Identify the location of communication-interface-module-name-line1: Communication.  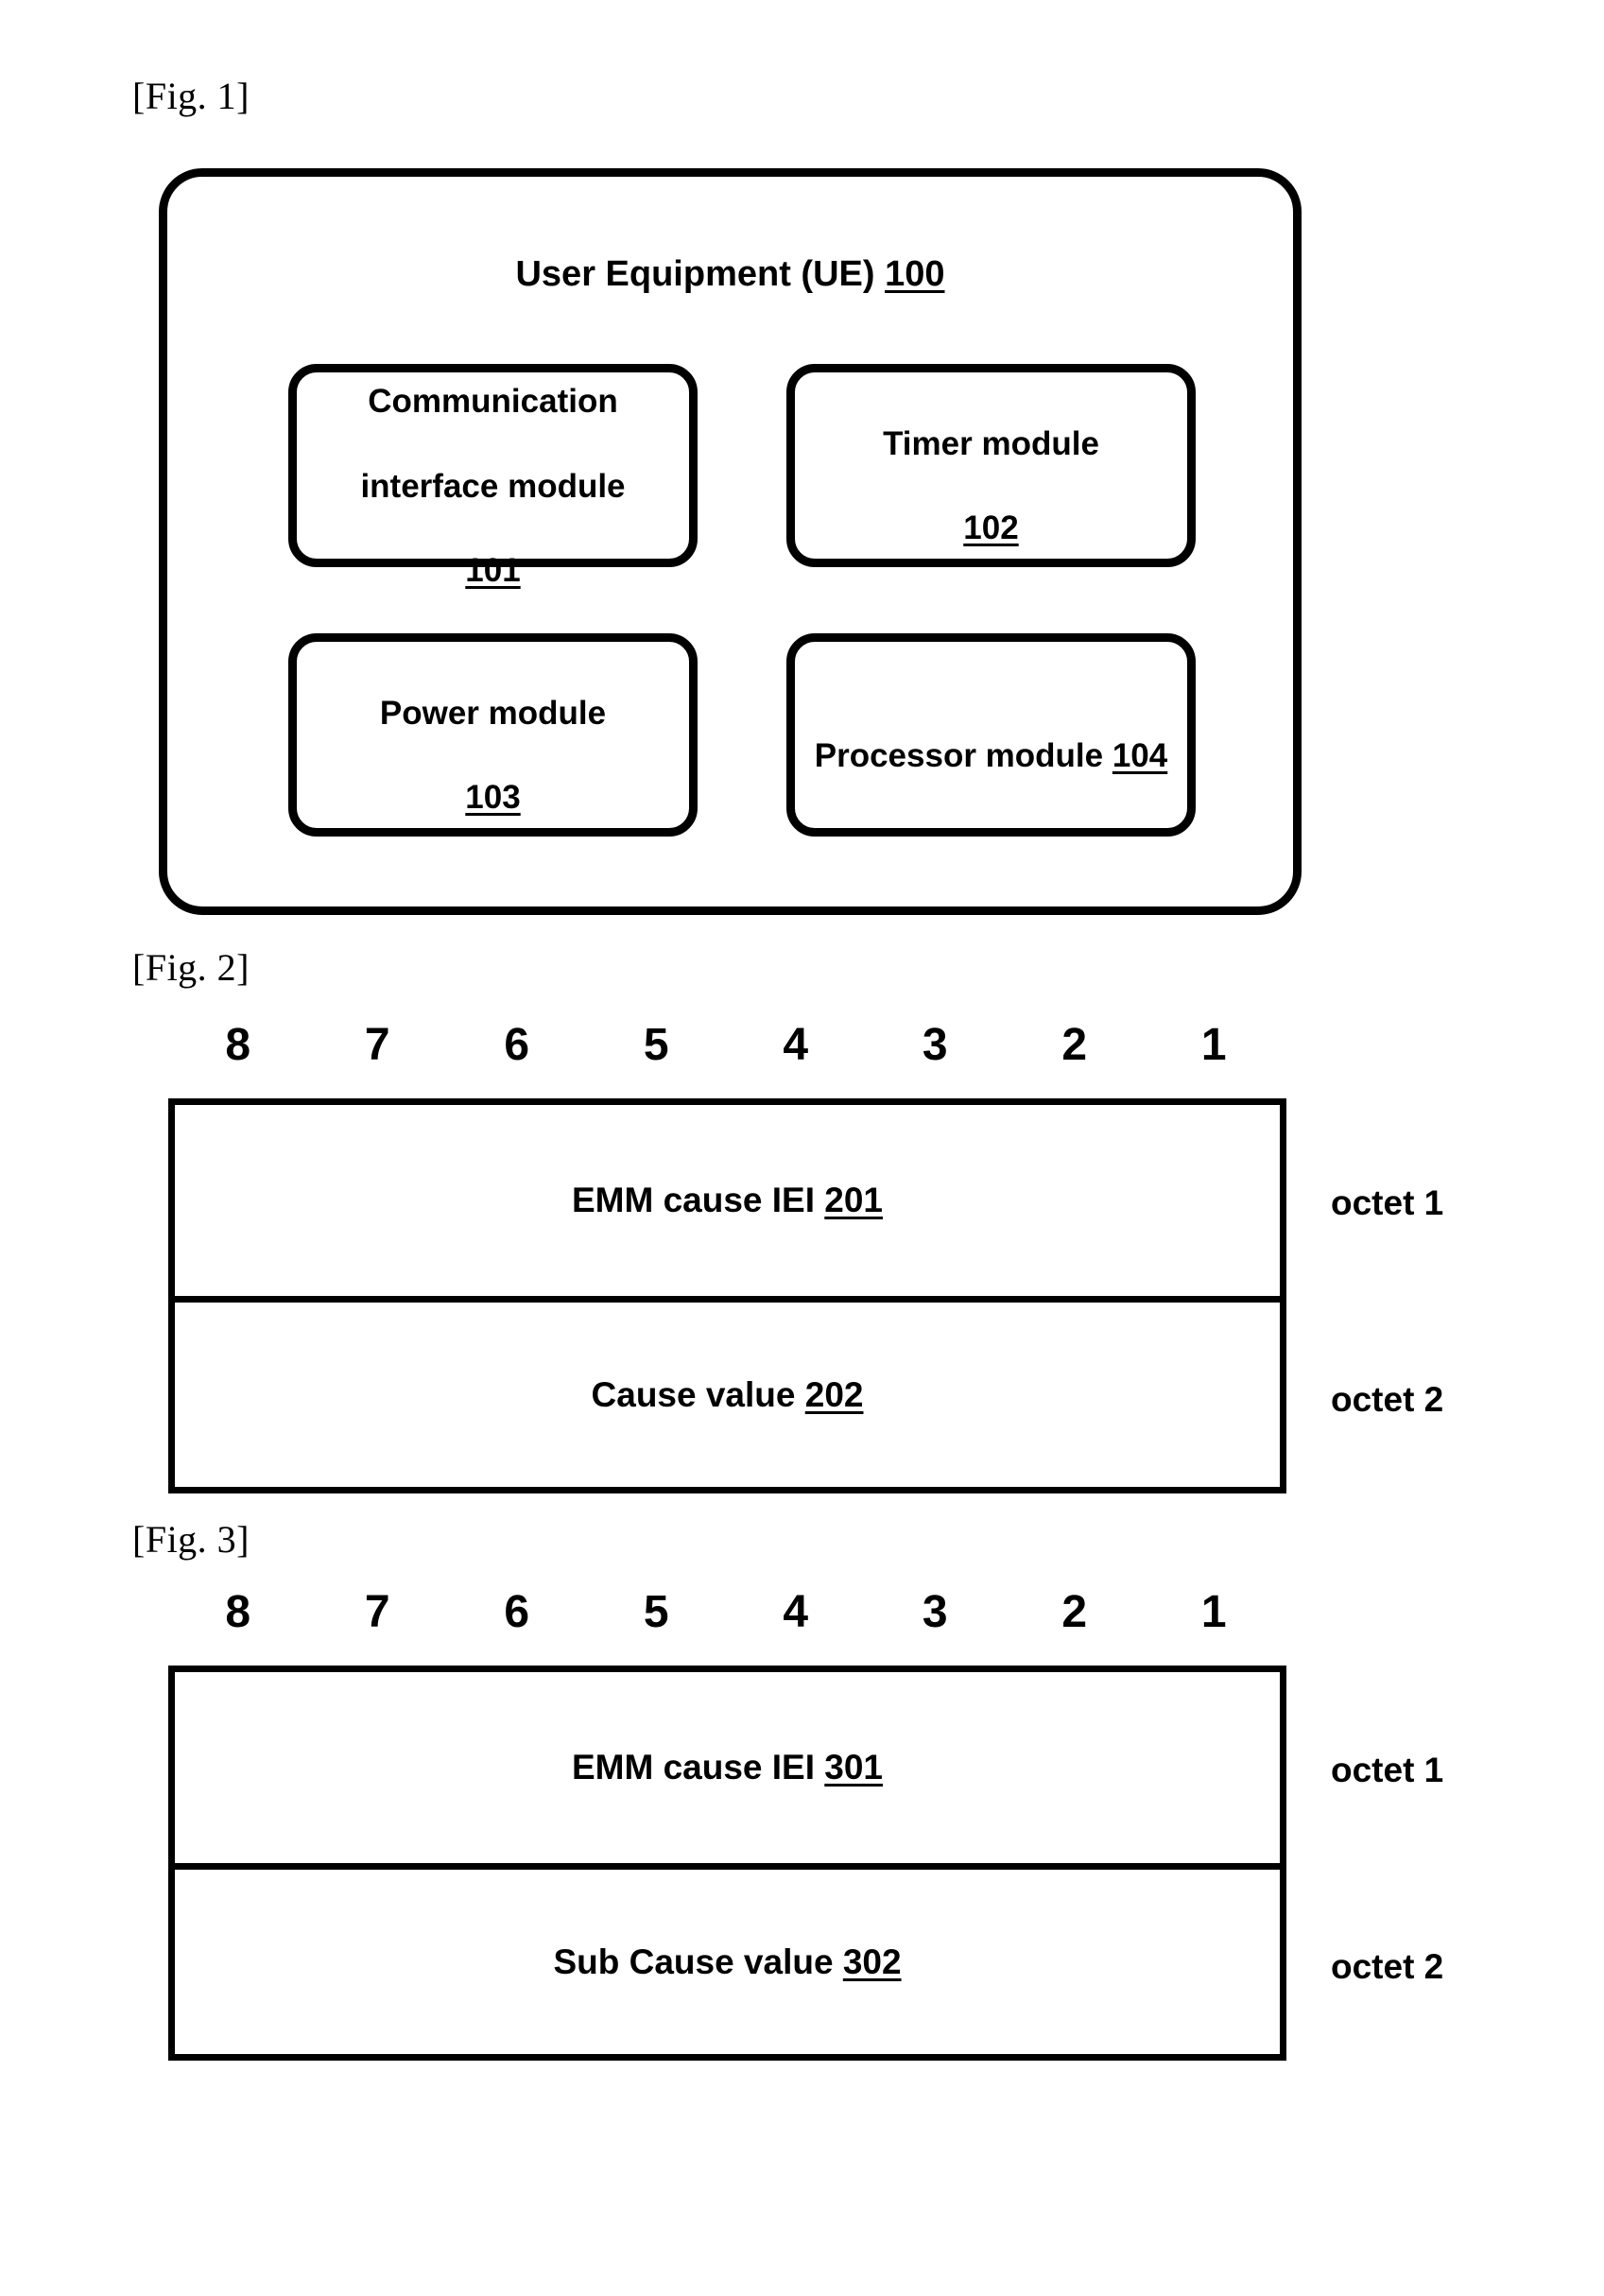
(493, 401).